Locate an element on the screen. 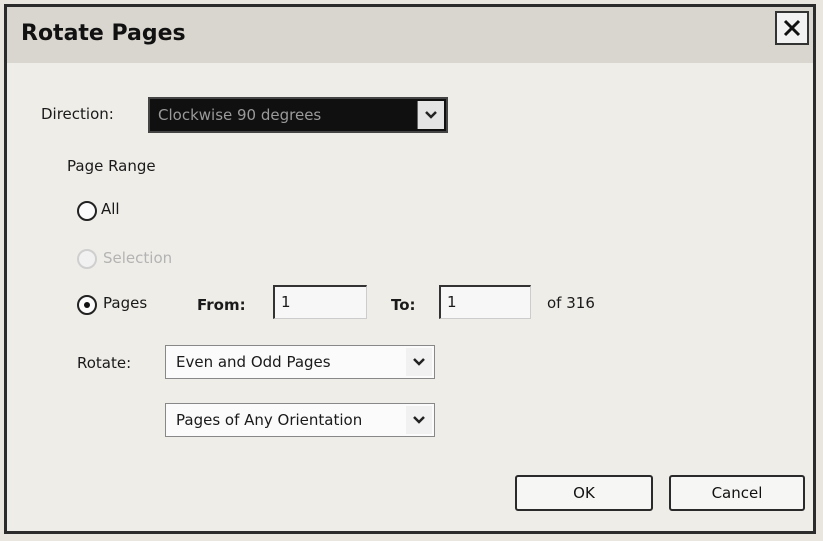 The image size is (823, 541). to-page-input: 1 is located at coordinates (485, 302).